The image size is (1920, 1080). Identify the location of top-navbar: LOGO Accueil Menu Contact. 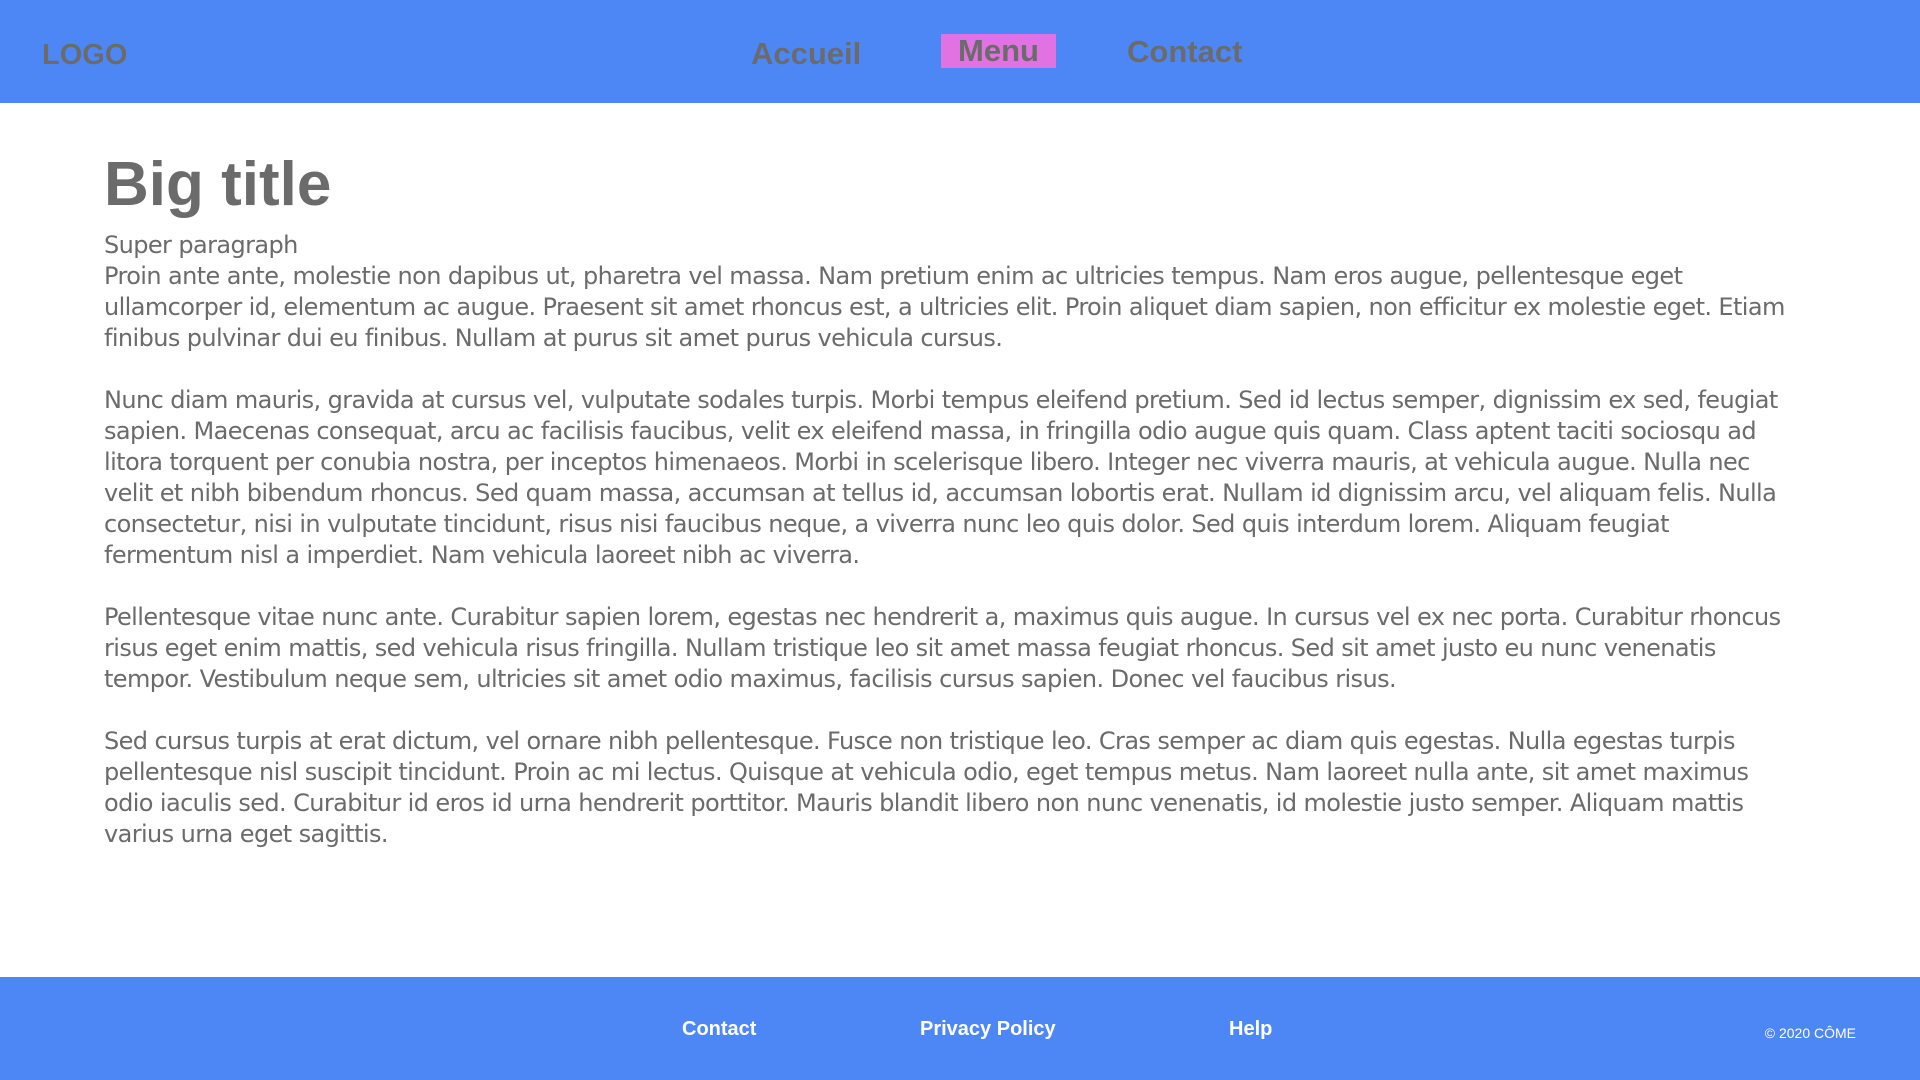
(960, 51).